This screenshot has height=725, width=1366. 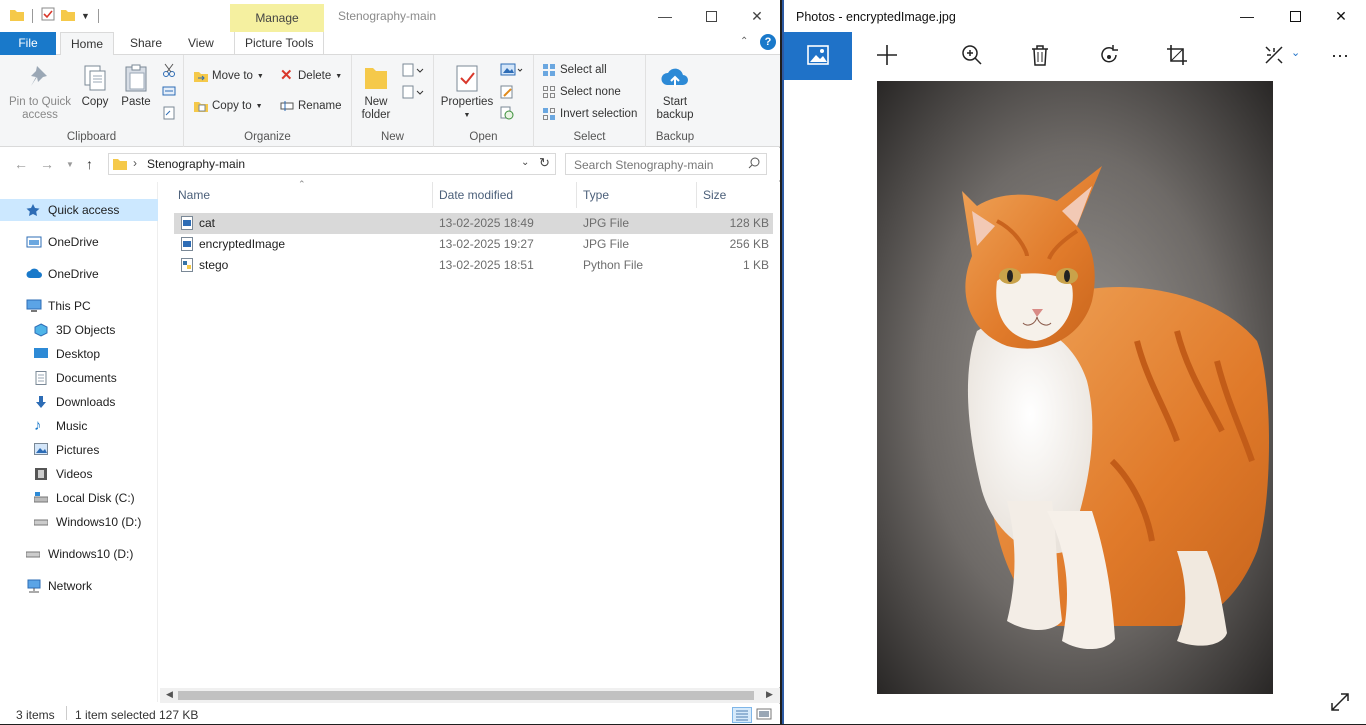 I want to click on copy-button: Copy, so click(x=95, y=86).